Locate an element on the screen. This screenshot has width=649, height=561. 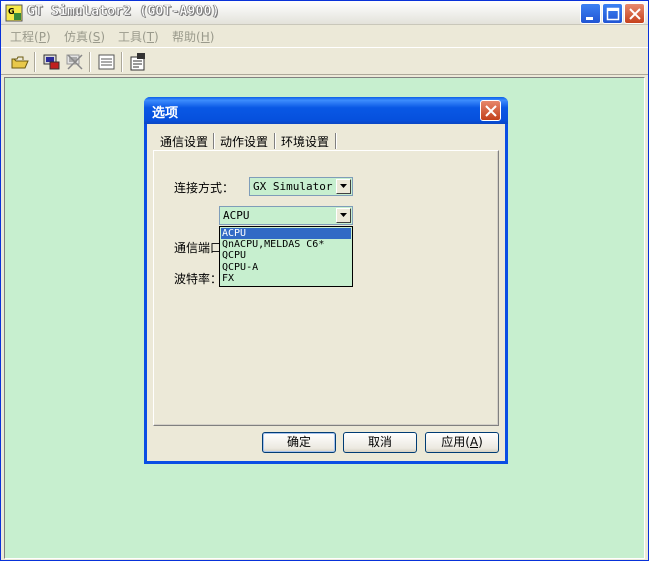
maximize-button is located at coordinates (612, 13).